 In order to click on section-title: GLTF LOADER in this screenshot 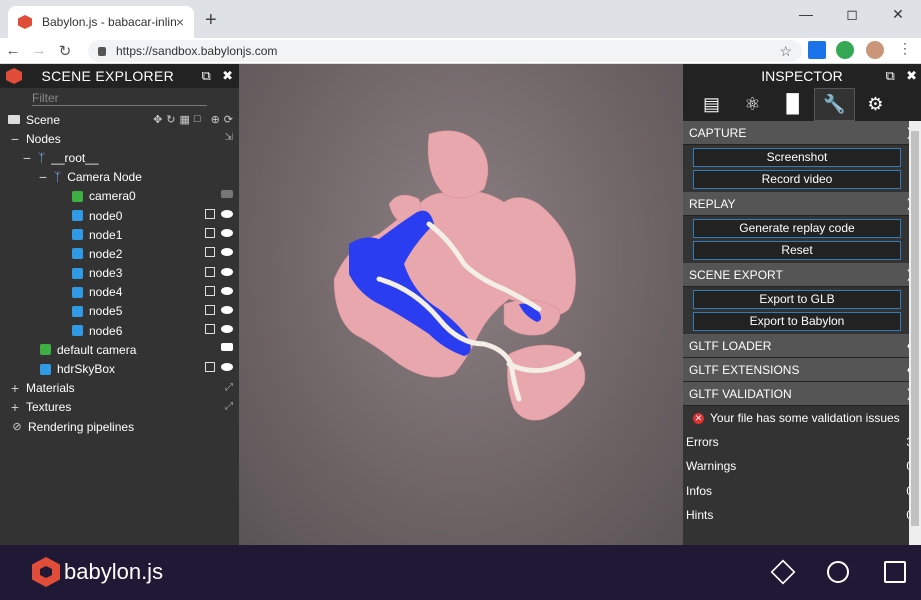, I will do `click(730, 345)`.